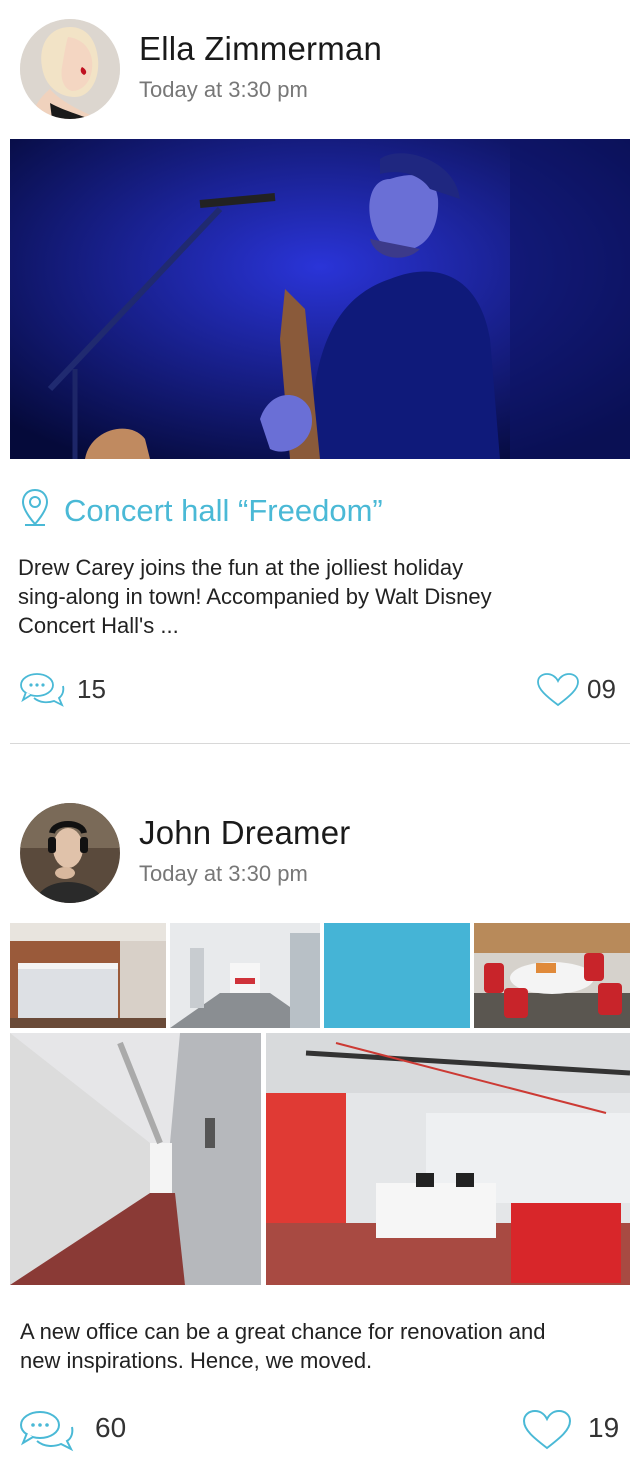  Describe the element at coordinates (581, 690) in the screenshot. I see `like-button: 09` at that location.